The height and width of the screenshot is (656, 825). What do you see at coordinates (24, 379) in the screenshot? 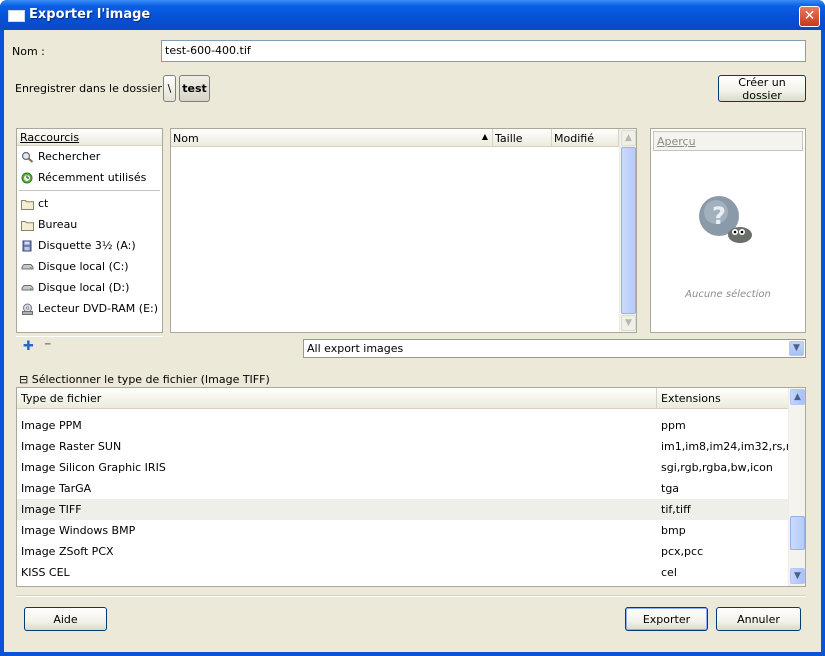
I see `collapse-icon: ⊟` at bounding box center [24, 379].